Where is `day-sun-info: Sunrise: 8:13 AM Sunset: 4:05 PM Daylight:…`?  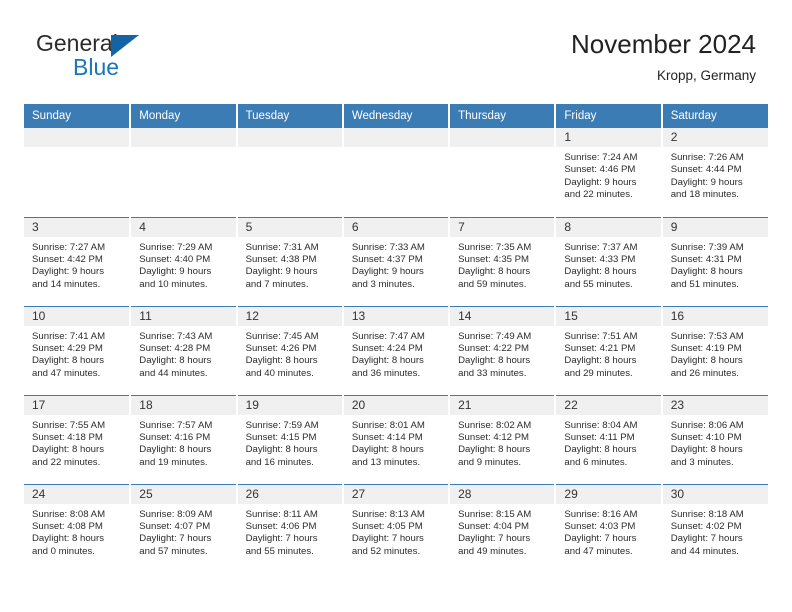 day-sun-info: Sunrise: 8:13 AM Sunset: 4:05 PM Daylight:… is located at coordinates (396, 531).